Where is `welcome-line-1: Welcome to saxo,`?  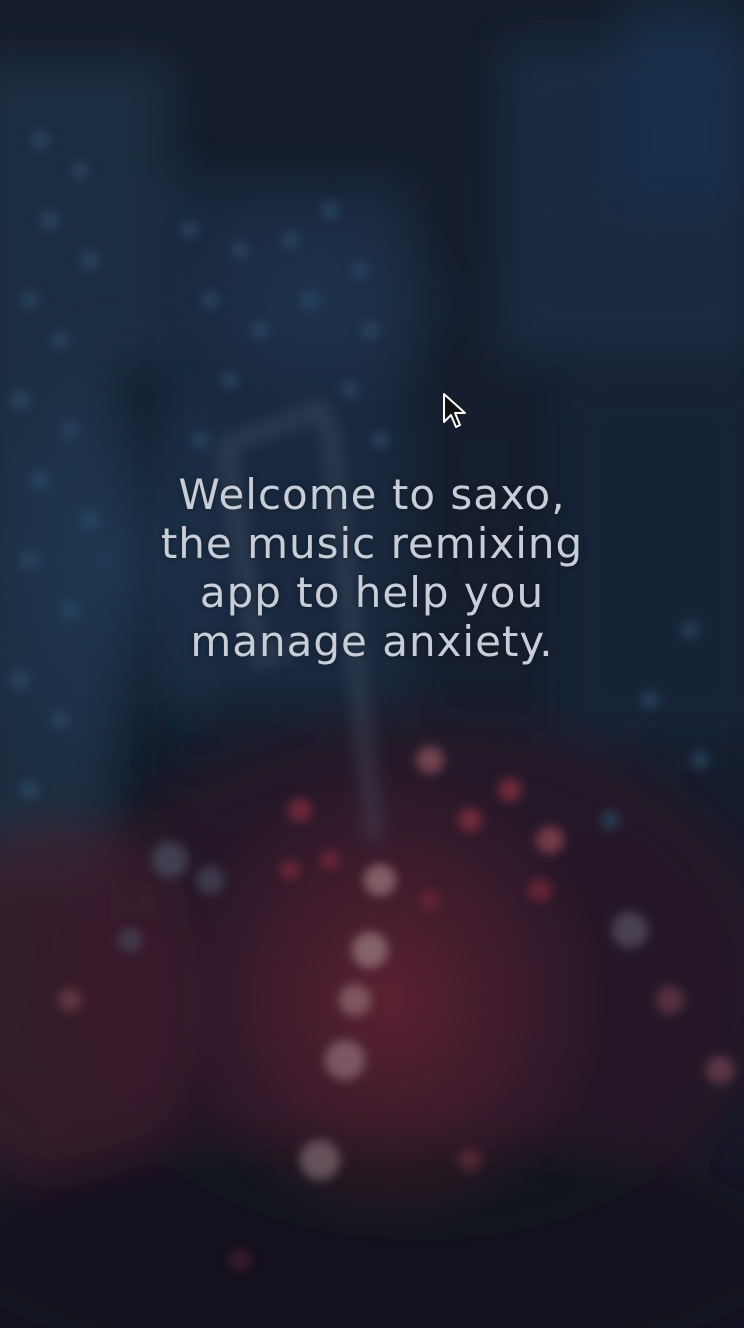
welcome-line-1: Welcome to saxo, is located at coordinates (372, 494).